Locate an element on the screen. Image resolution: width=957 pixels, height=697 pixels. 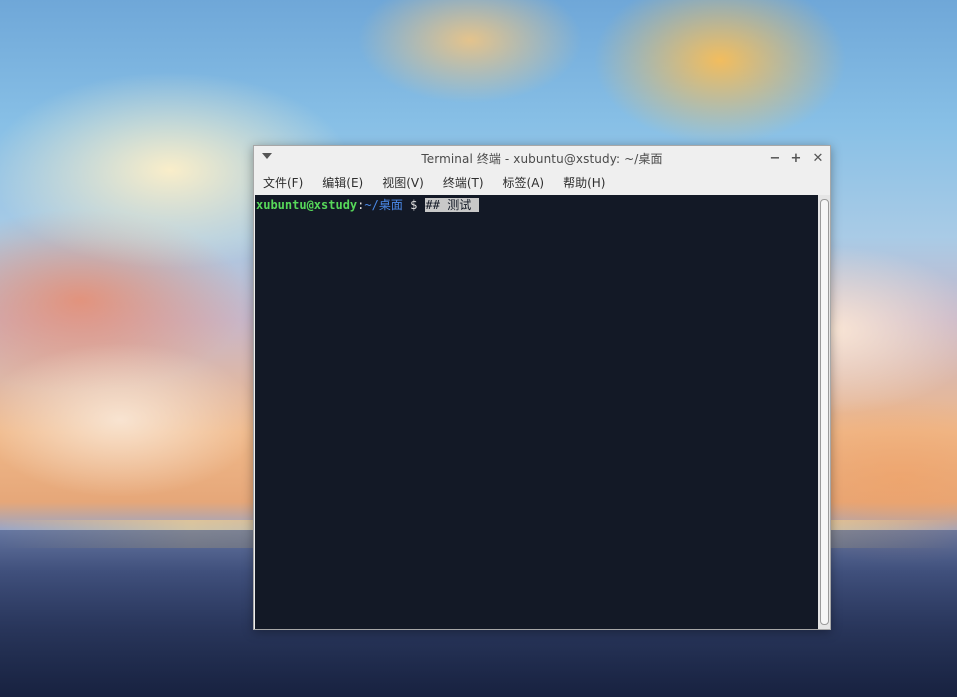
minimize-icon: − is located at coordinates (775, 158).